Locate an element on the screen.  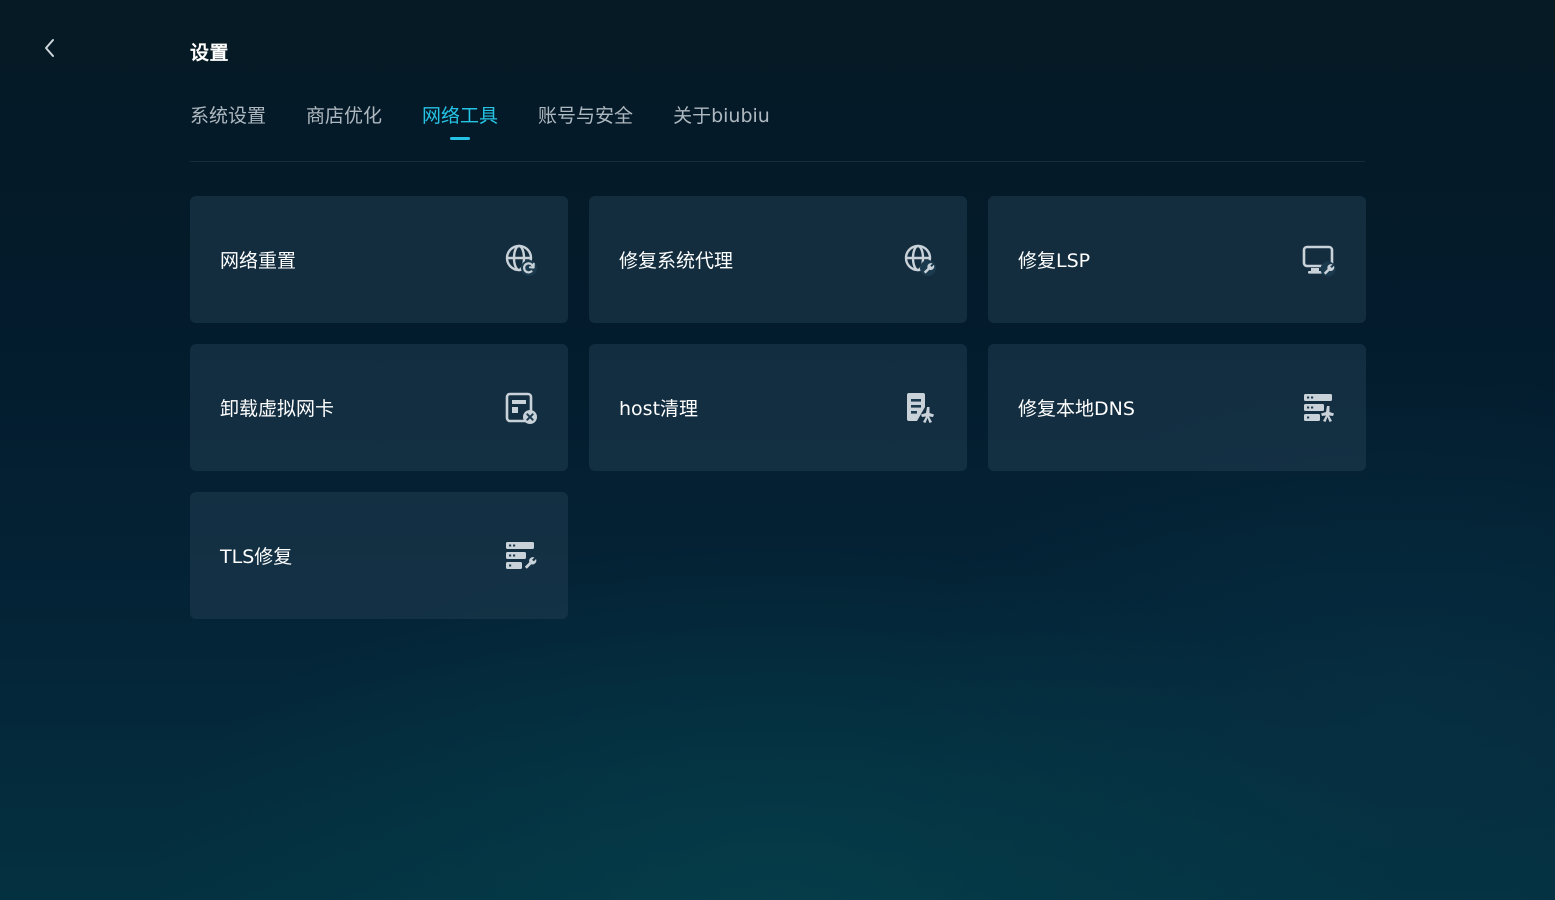
tab-store-optimization: 商店优化 is located at coordinates (344, 120).